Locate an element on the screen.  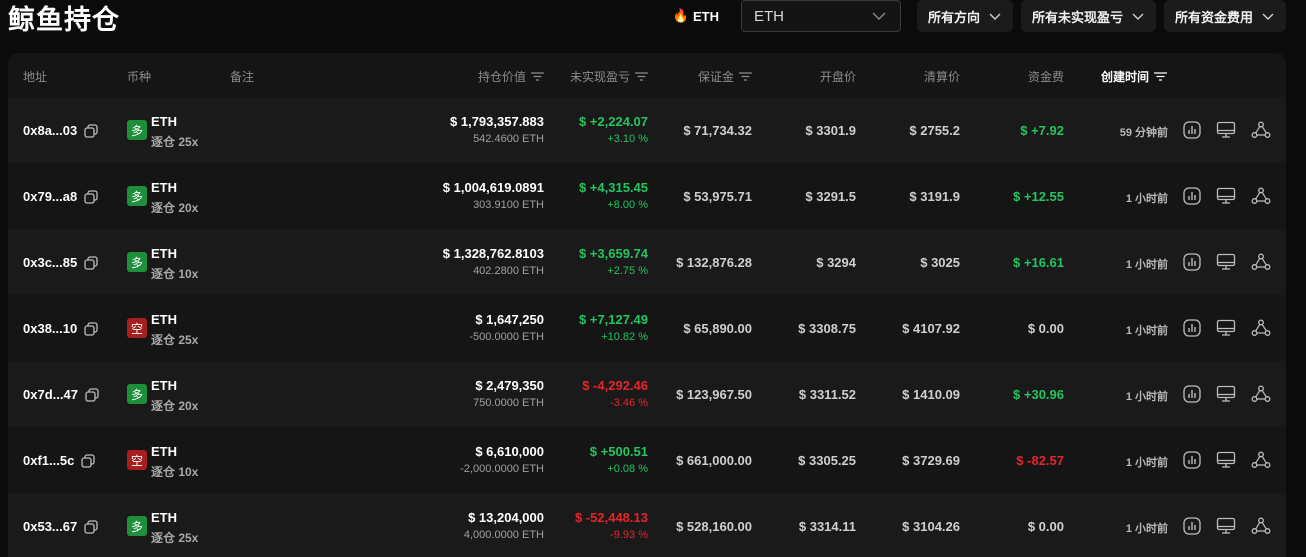
margin-value: $ 71,734.32 is located at coordinates (717, 130).